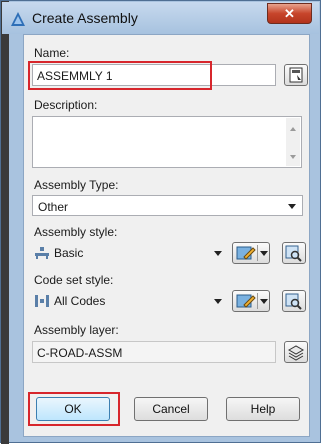 This screenshot has height=444, width=321. Describe the element at coordinates (167, 205) in the screenshot. I see `assembly-type-select: Other` at that location.